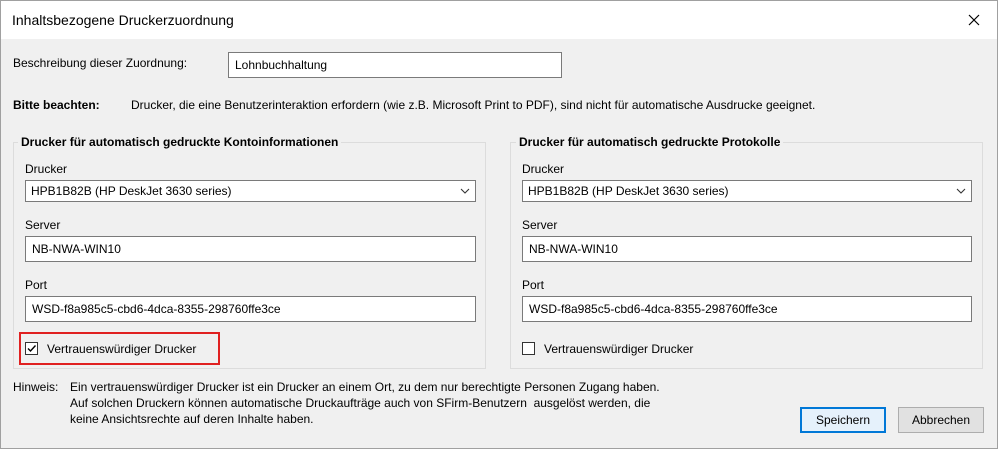 The width and height of the screenshot is (998, 449). I want to click on window-title: Inhaltsbezogene Druckerzuordnung, so click(123, 20).